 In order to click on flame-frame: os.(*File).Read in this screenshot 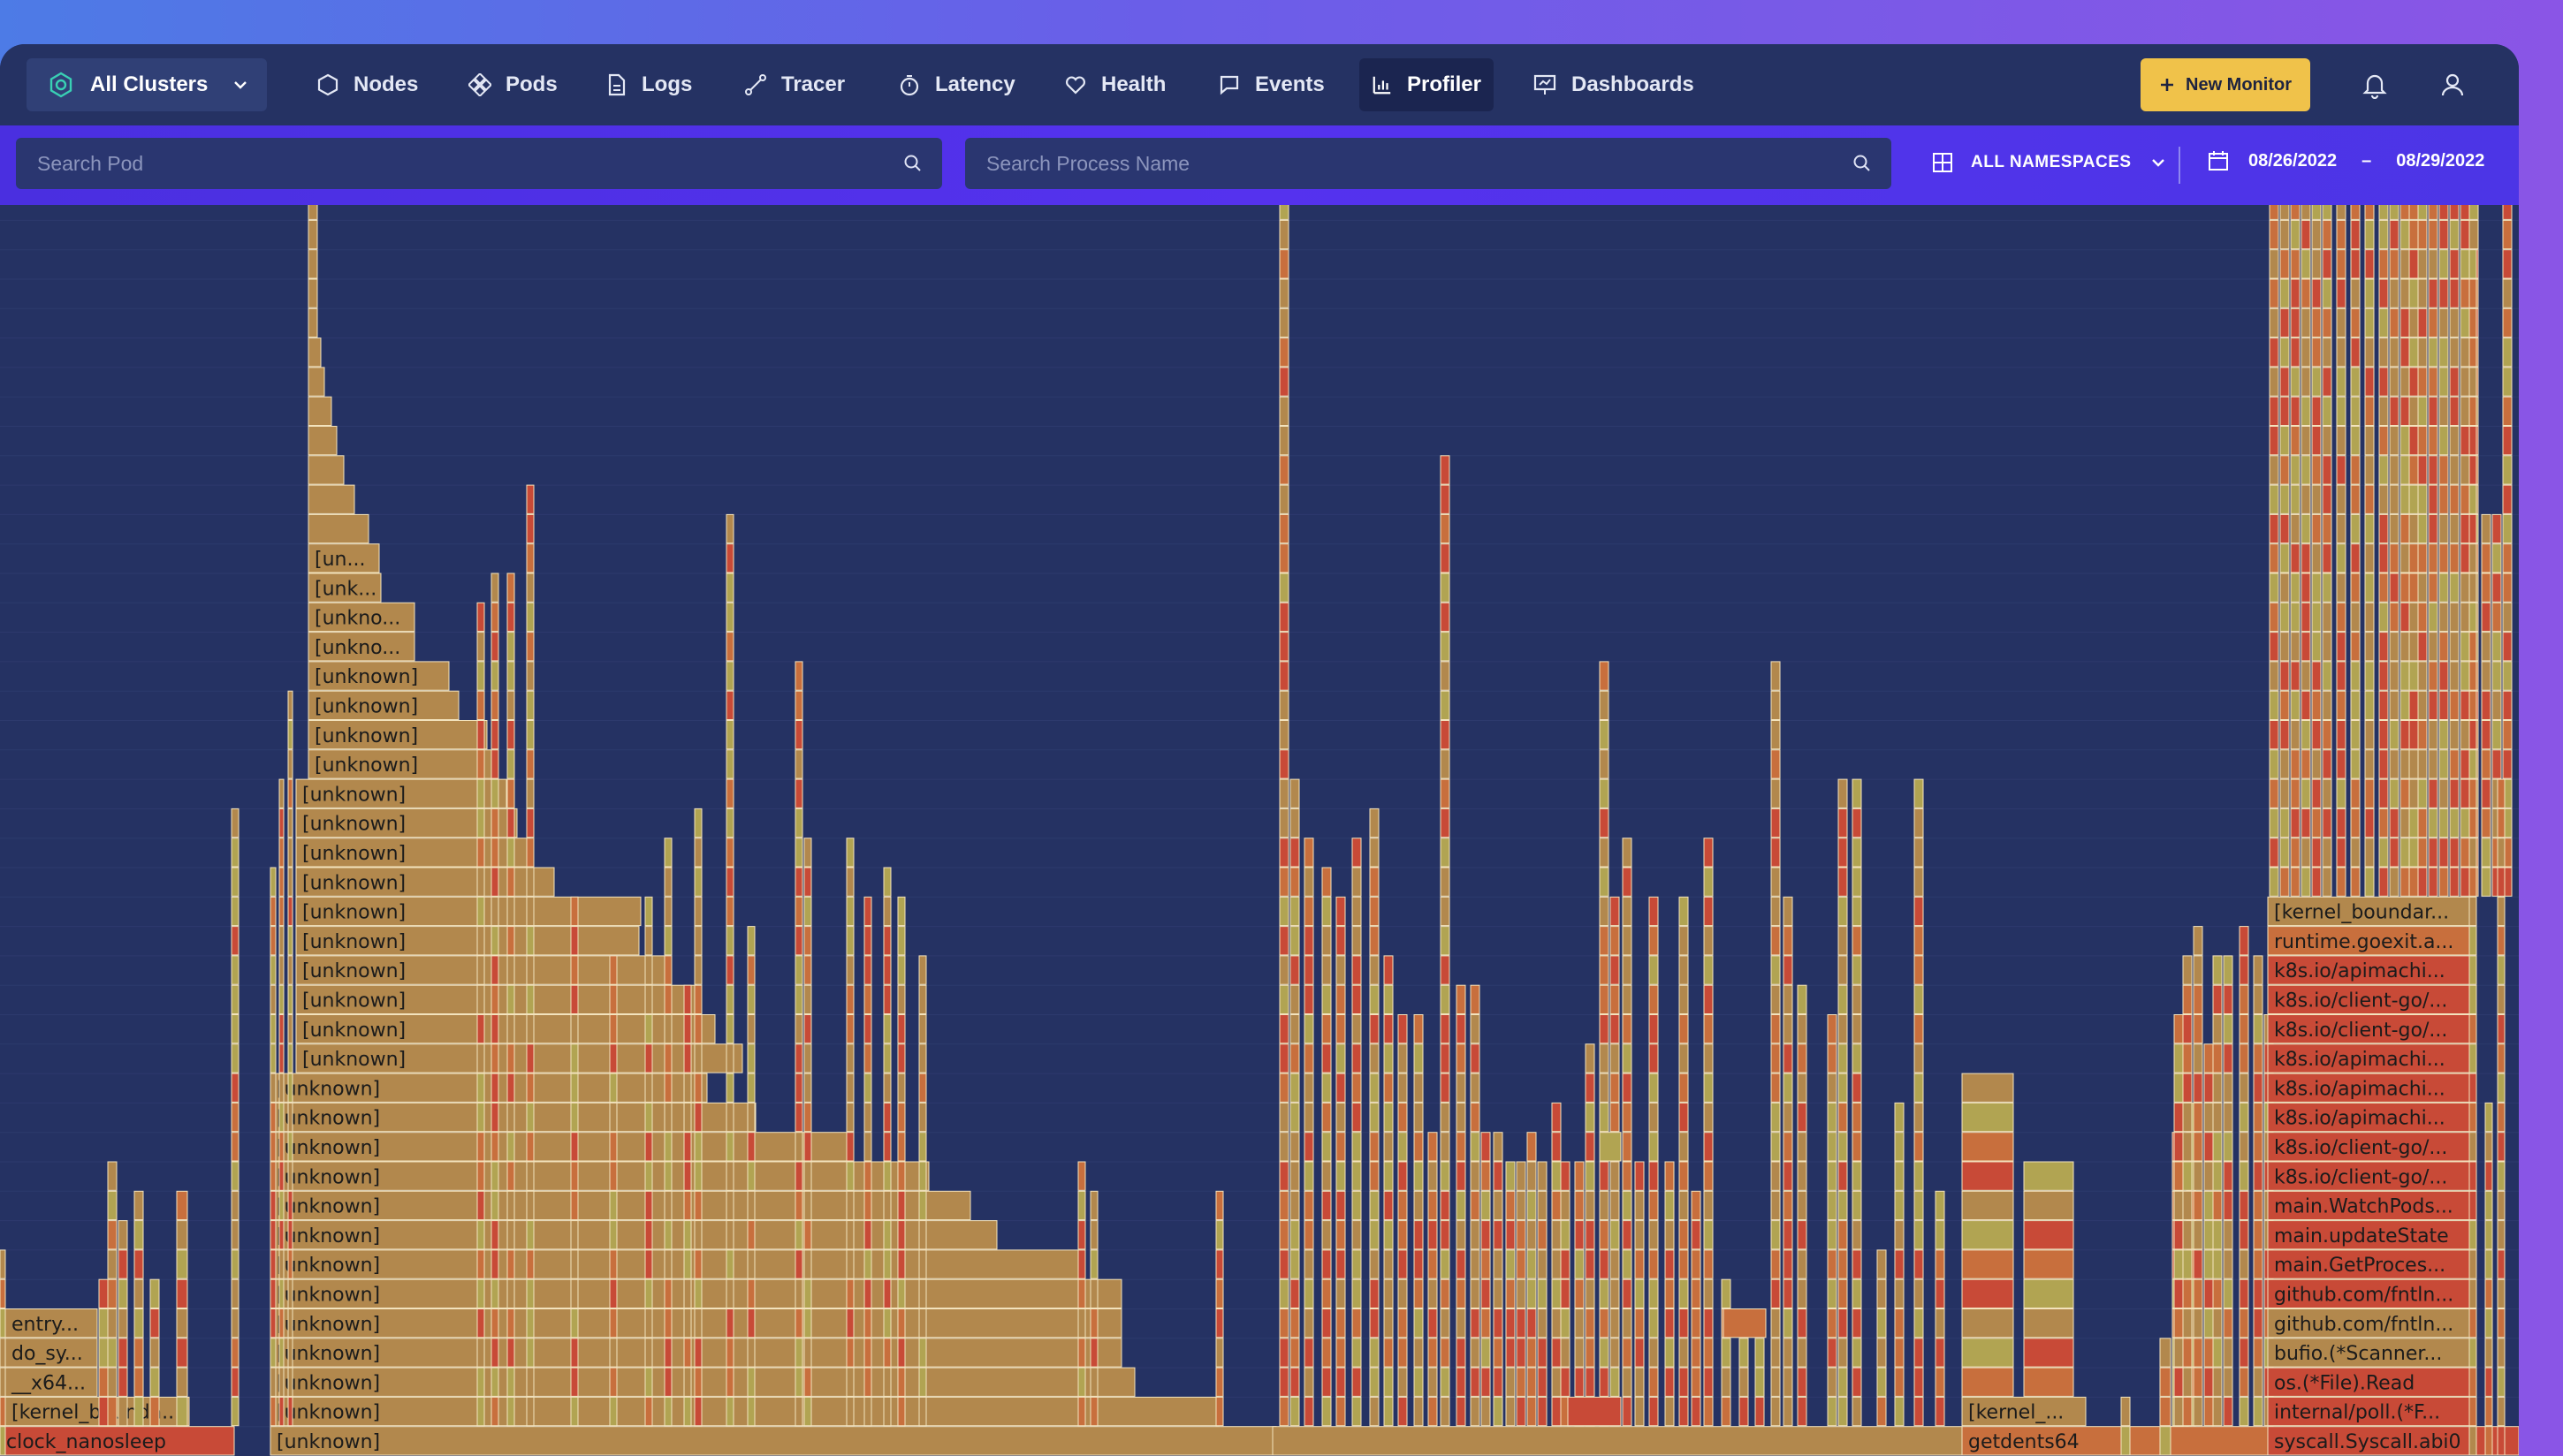, I will do `click(2368, 1382)`.